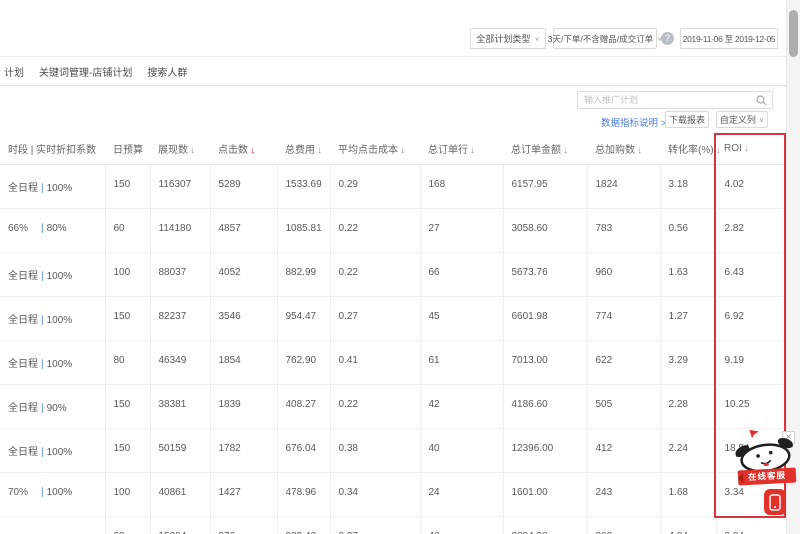 Image resolution: width=800 pixels, height=534 pixels. I want to click on column-header-add_to_cart: 总加购数 ↓, so click(623, 149).